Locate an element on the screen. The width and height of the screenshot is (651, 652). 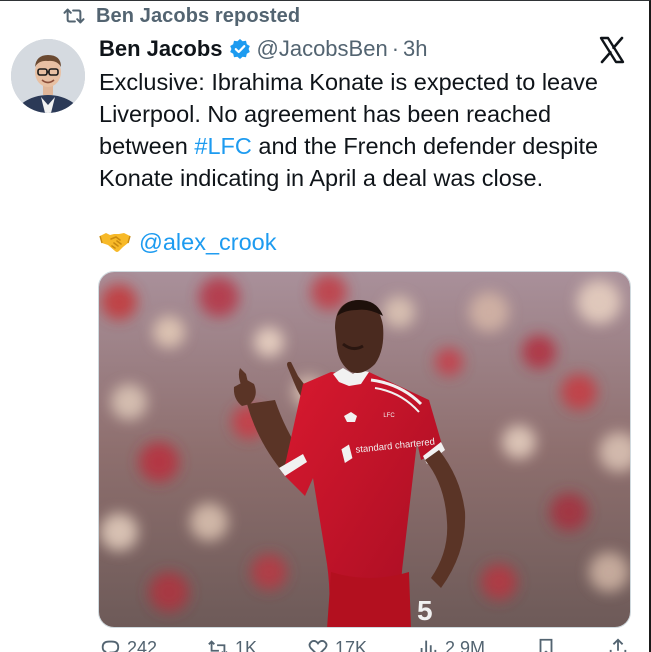
repost-count: 1K is located at coordinates (246, 644).